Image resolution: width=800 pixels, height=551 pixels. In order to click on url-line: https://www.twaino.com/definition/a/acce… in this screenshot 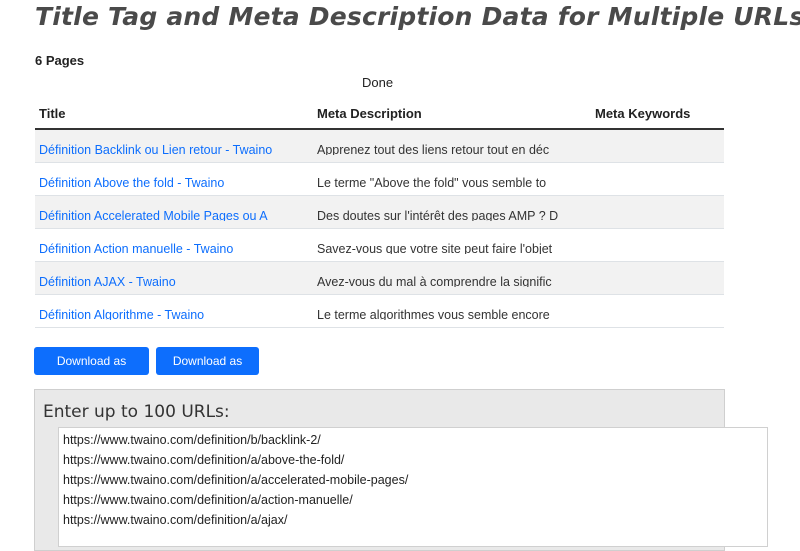, I will do `click(236, 480)`.